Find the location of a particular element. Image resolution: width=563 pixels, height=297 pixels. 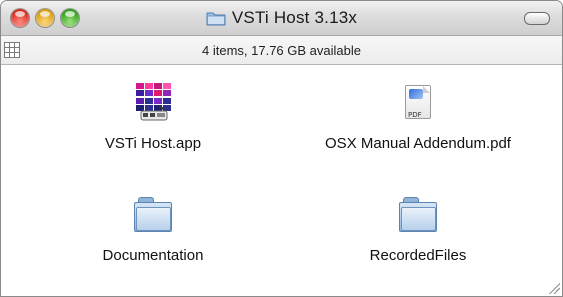

file-item-osx-manual-addendum-pdf: PDF OSX Manual Addendum.pdf is located at coordinates (418, 117).